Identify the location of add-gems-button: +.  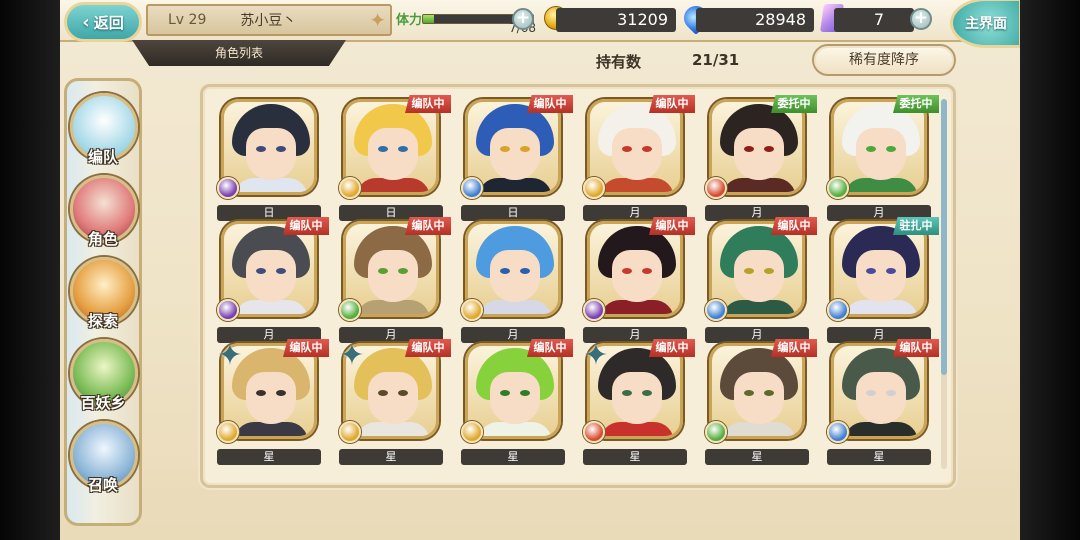
(921, 19).